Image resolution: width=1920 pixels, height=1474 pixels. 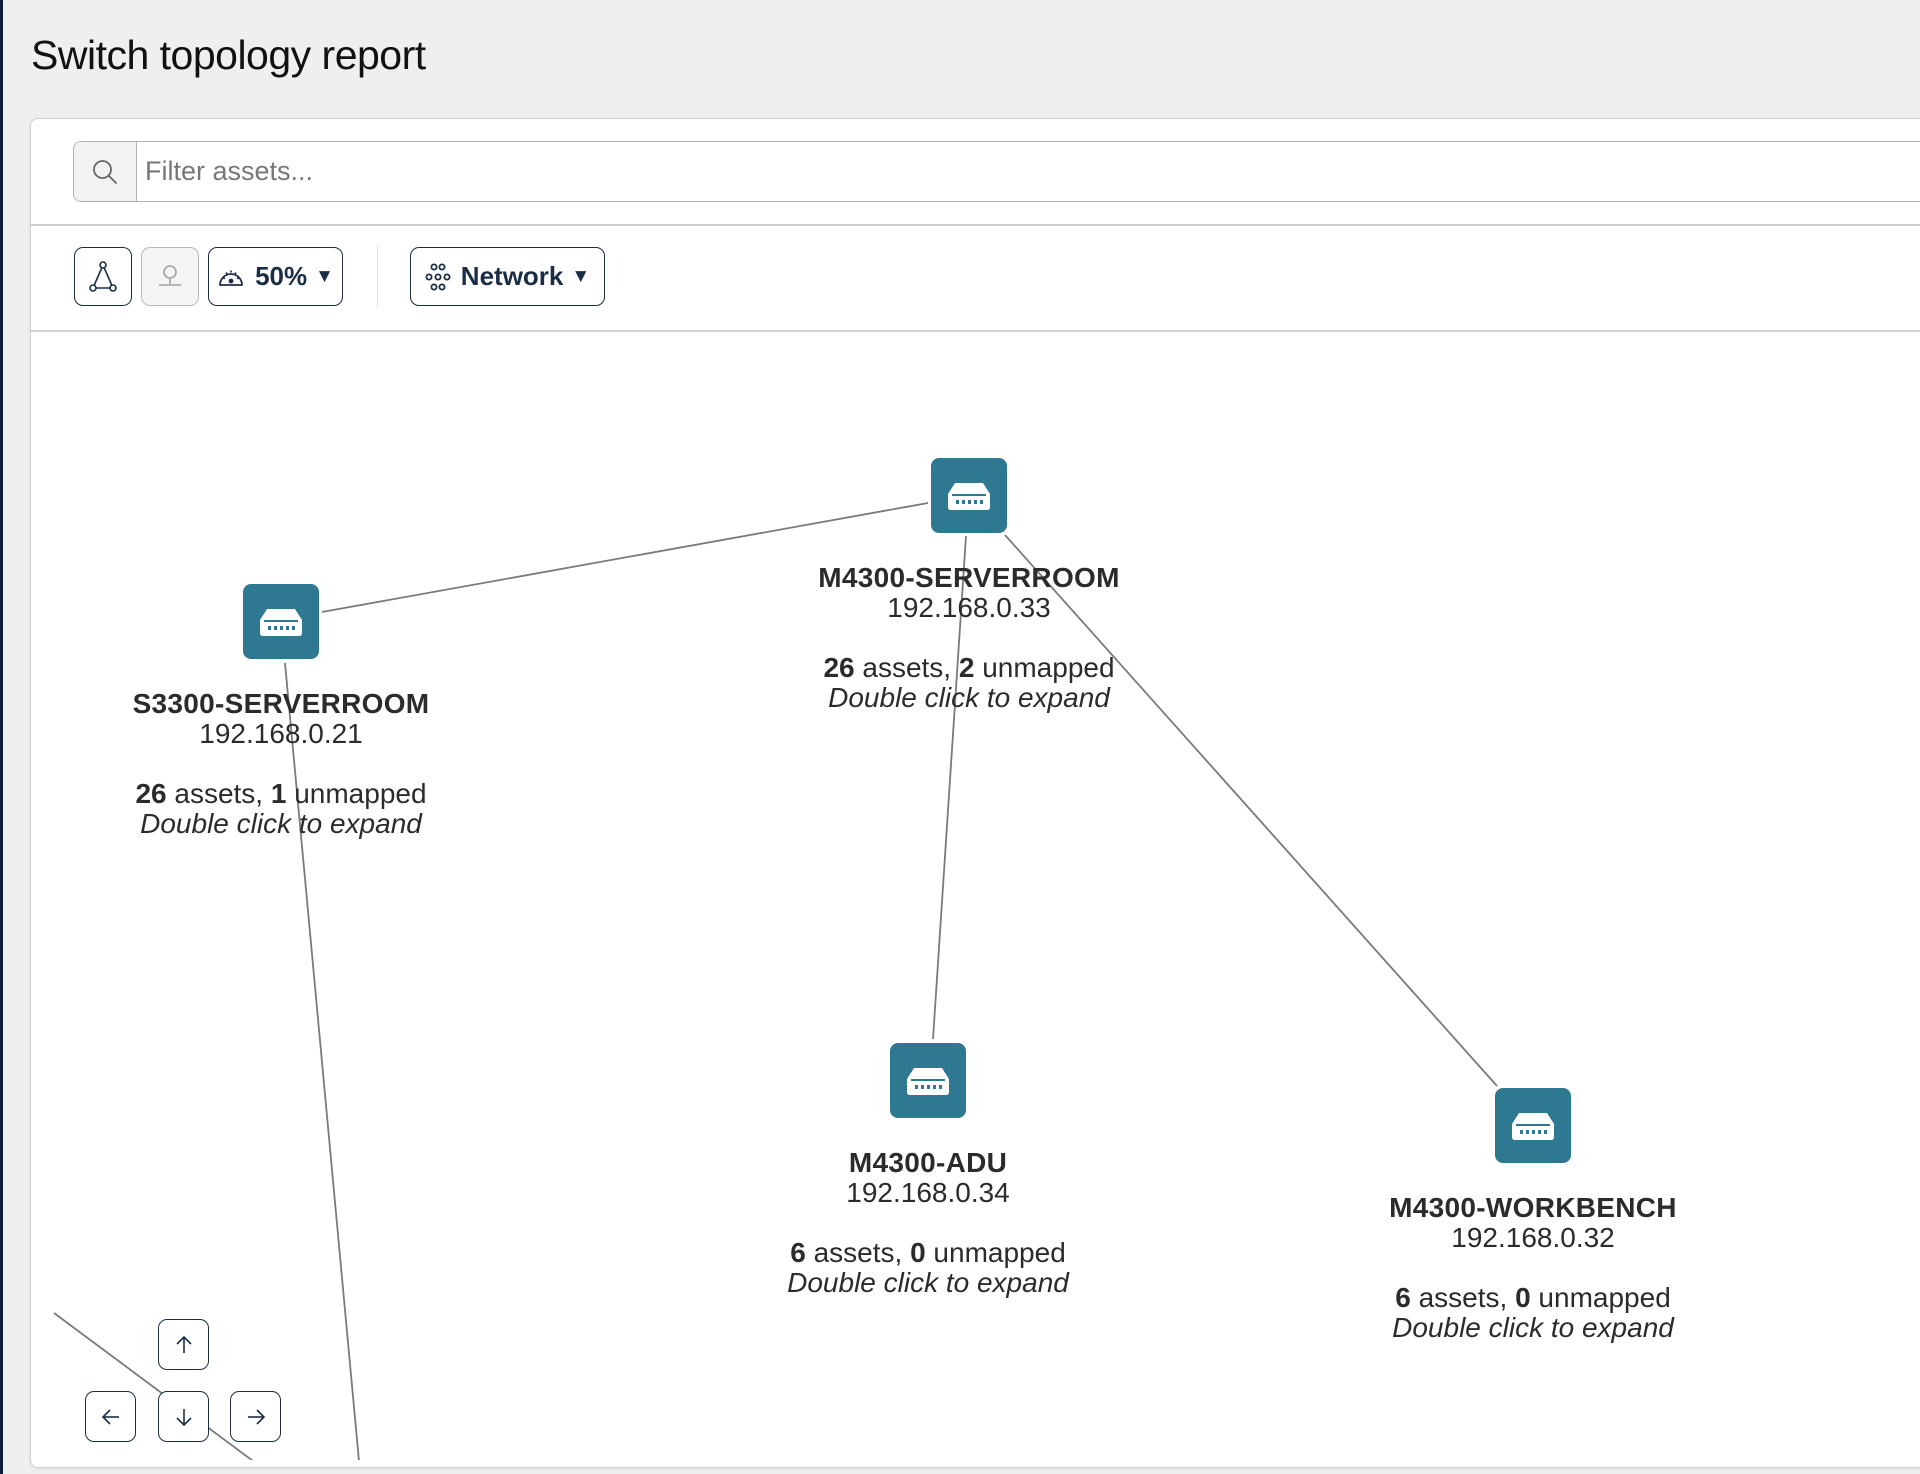 I want to click on node-ip: 192.168.0.32, so click(x=1533, y=1237).